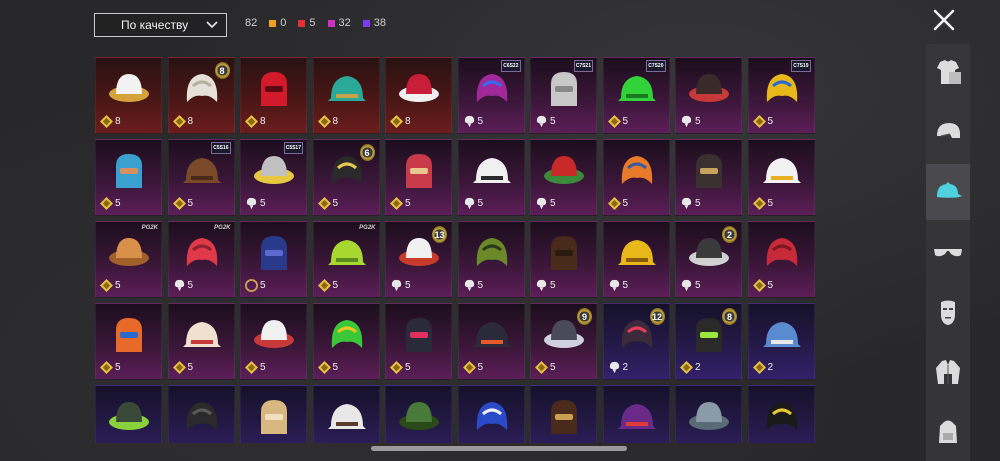 This screenshot has width=1000, height=461. What do you see at coordinates (636, 95) in the screenshot?
I see `item-card: C7S20 5` at bounding box center [636, 95].